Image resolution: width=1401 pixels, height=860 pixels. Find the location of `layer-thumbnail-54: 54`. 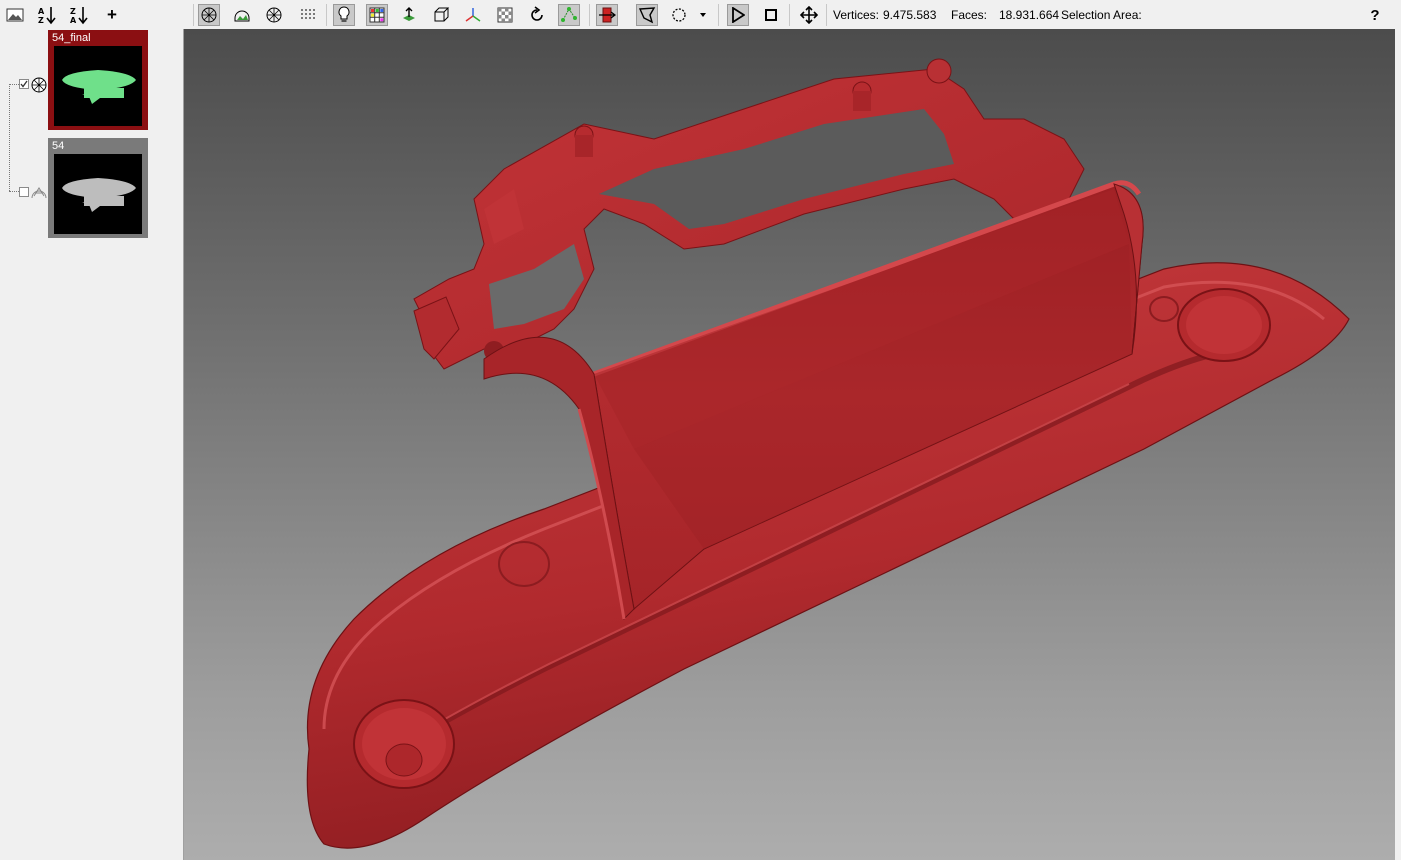

layer-thumbnail-54: 54 is located at coordinates (98, 188).